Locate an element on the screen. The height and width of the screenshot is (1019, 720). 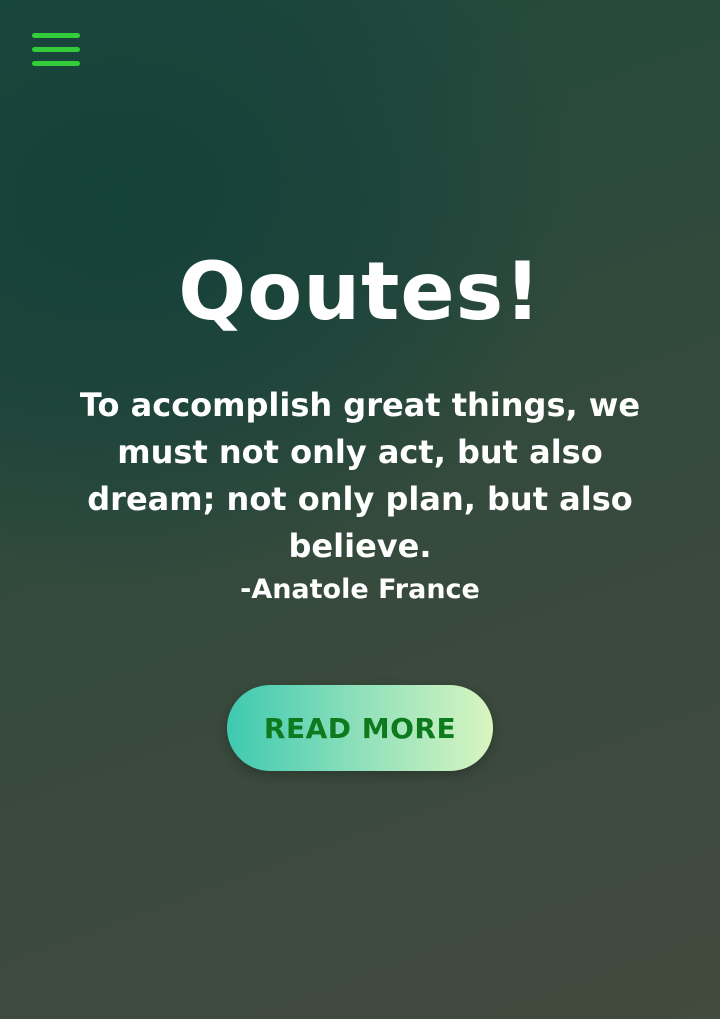
menu-bar-top is located at coordinates (56, 35).